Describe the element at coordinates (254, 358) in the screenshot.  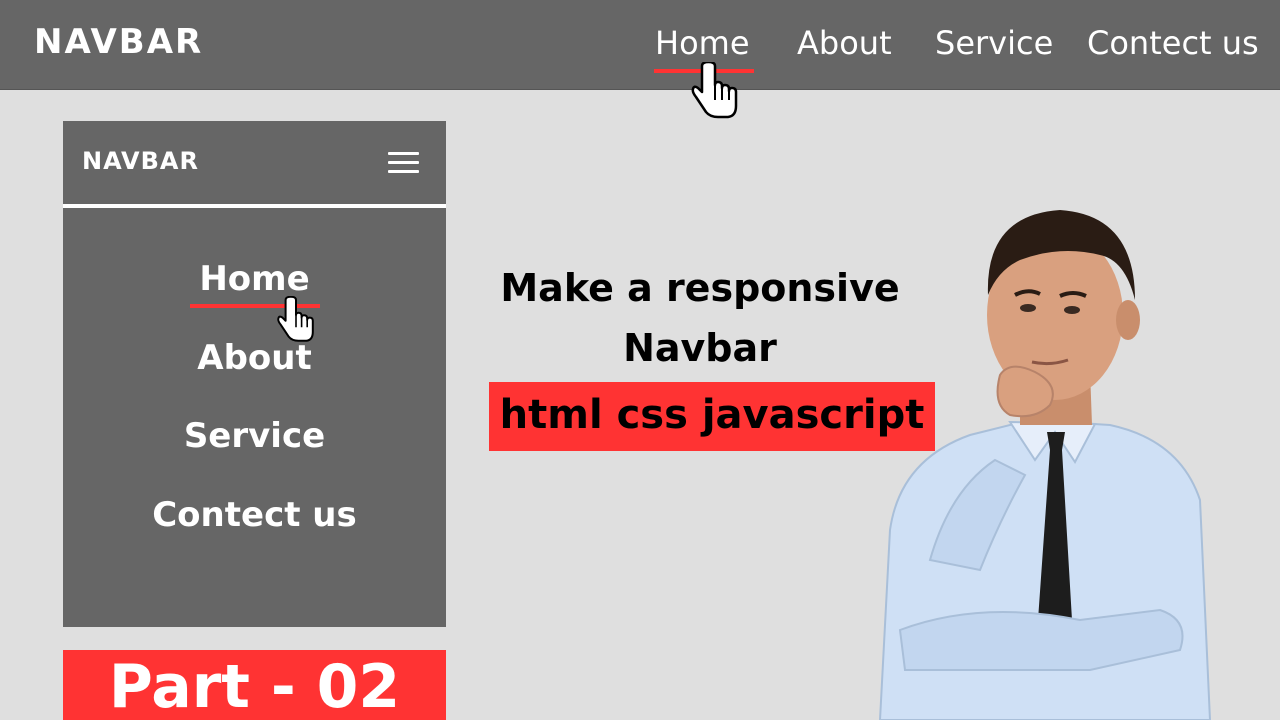
I see `mobile-nav-link-about: About` at that location.